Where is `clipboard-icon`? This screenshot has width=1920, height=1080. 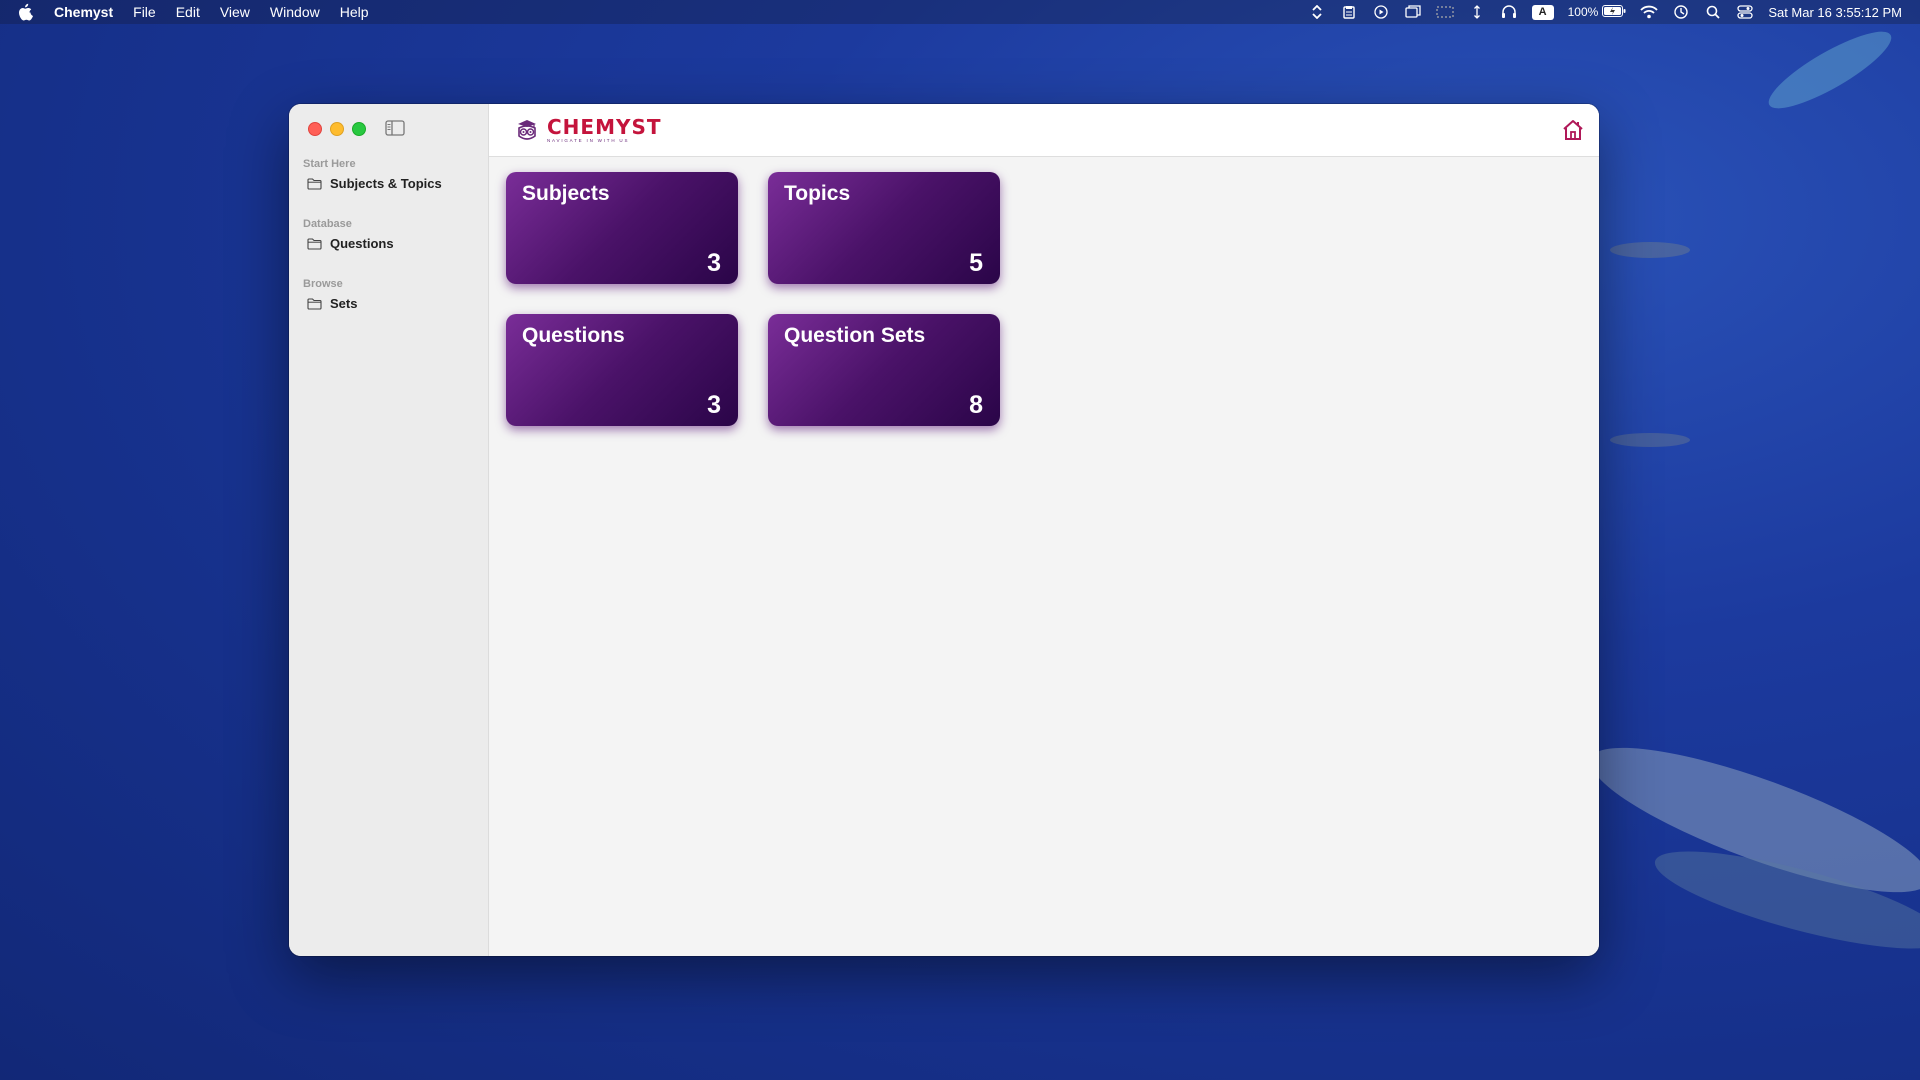 clipboard-icon is located at coordinates (1349, 12).